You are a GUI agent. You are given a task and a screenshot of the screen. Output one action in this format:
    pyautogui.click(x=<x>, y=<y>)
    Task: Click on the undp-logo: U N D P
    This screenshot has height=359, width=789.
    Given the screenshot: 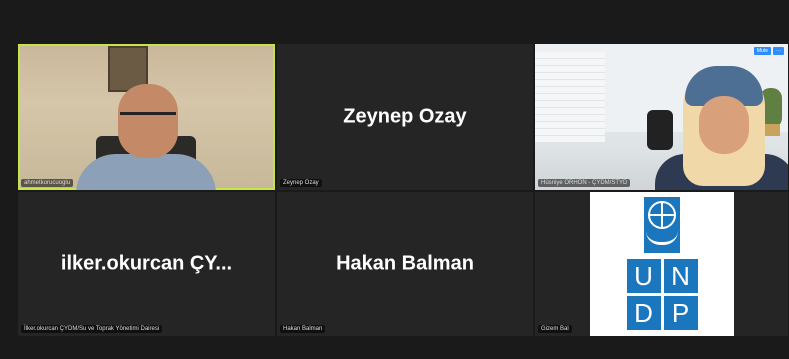 What is the action you would take?
    pyautogui.click(x=662, y=264)
    